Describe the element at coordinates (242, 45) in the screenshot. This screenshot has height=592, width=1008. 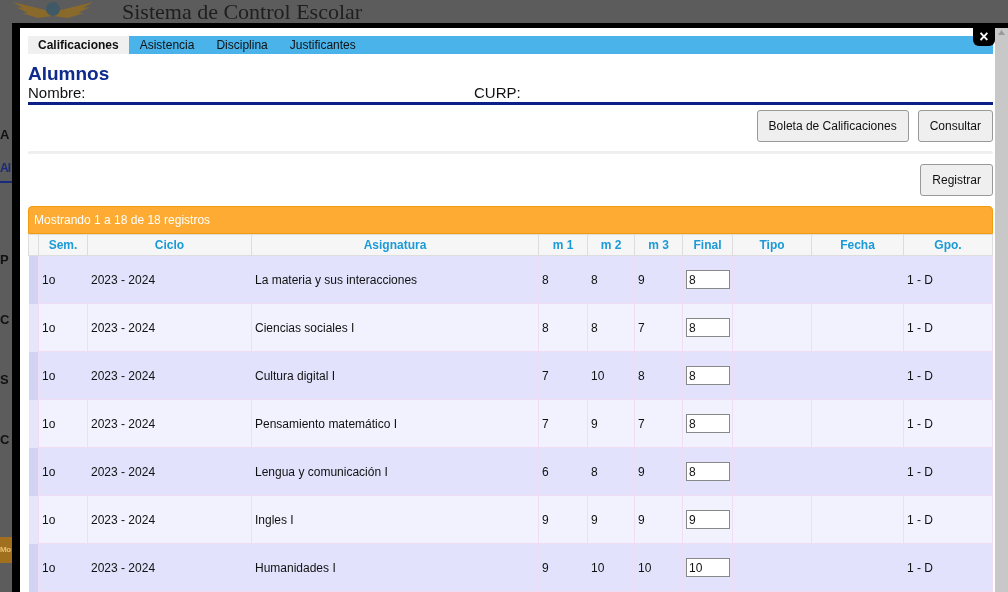
I see `tab: Disciplina` at that location.